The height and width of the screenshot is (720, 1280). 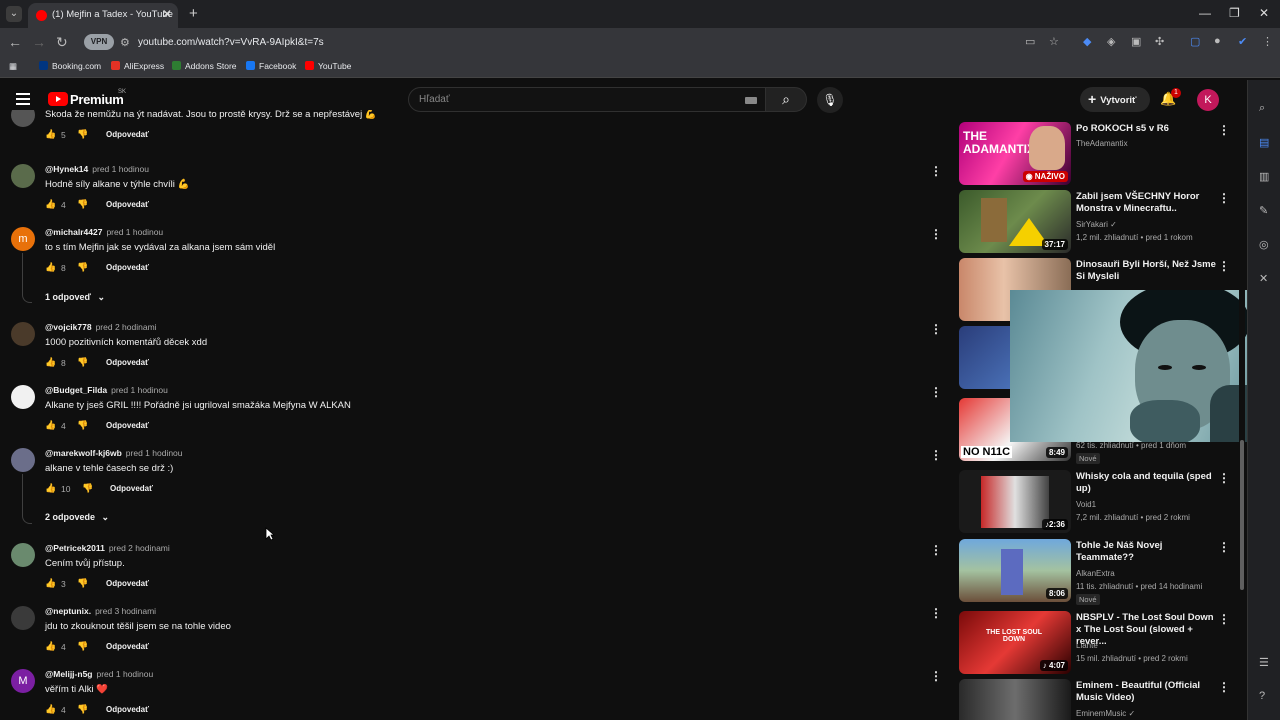 I want to click on page-scrollbar, so click(x=1242, y=400).